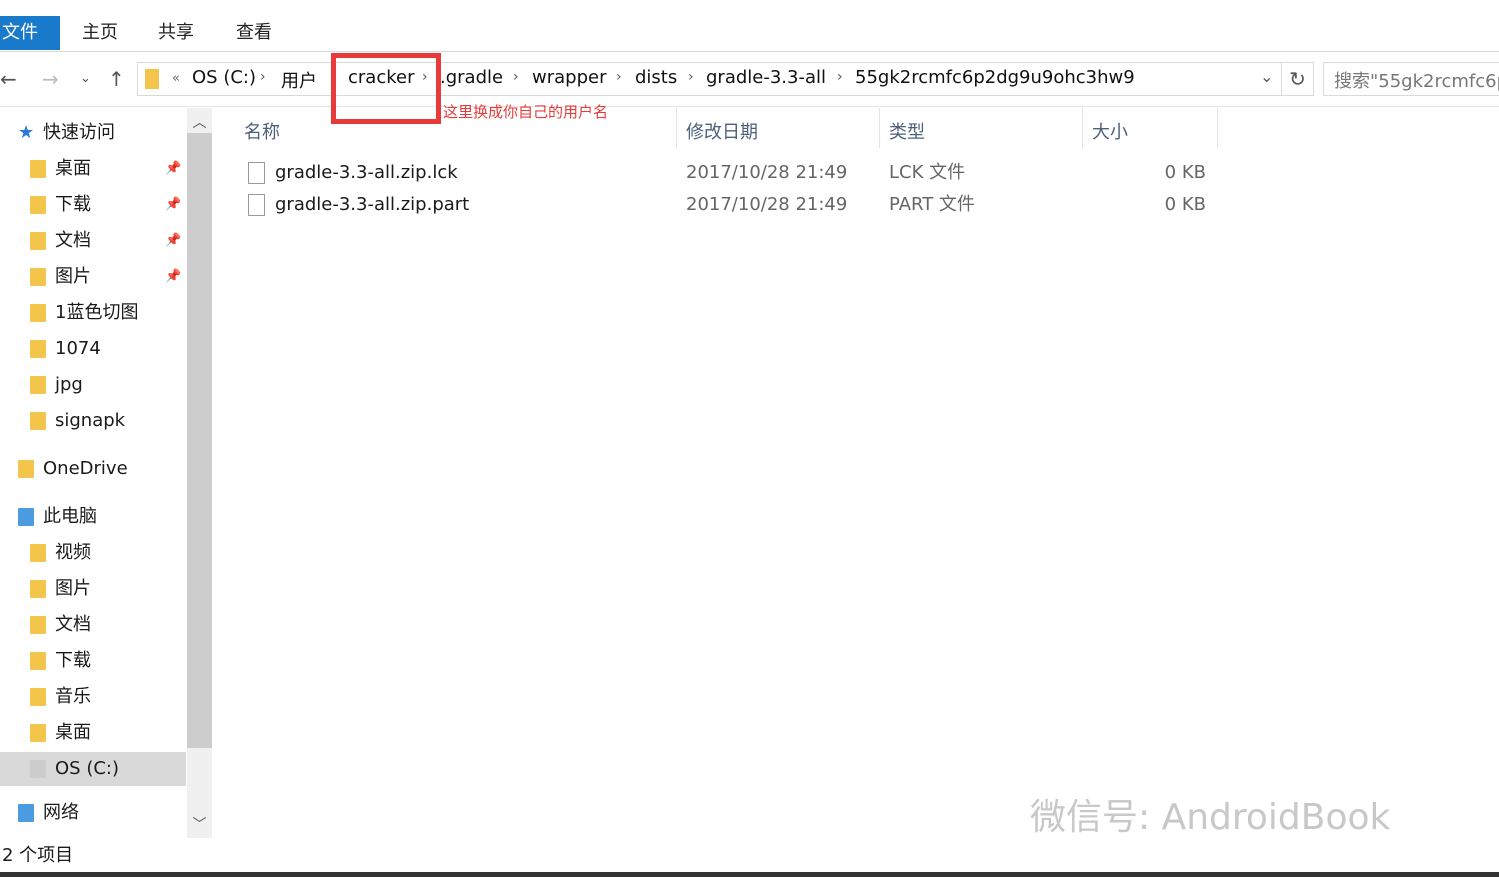 Image resolution: width=1499 pixels, height=877 pixels. I want to click on sidebar-item-label: 快速访问, so click(79, 132).